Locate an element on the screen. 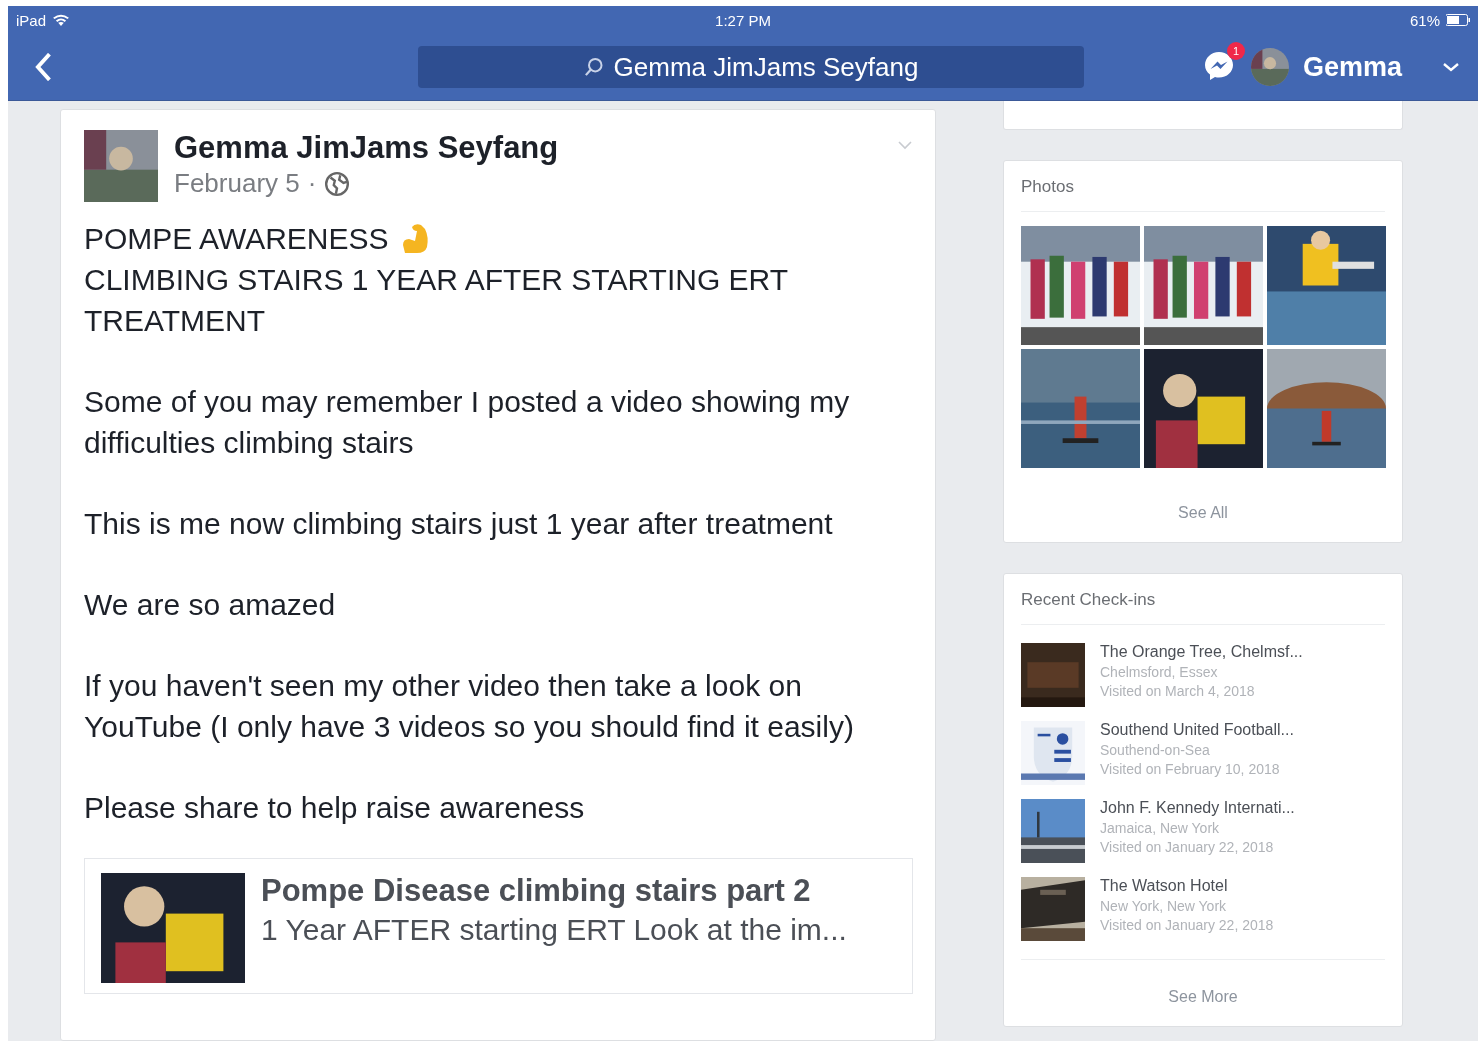 This screenshot has height=1041, width=1478. wifi-icon is located at coordinates (61, 20).